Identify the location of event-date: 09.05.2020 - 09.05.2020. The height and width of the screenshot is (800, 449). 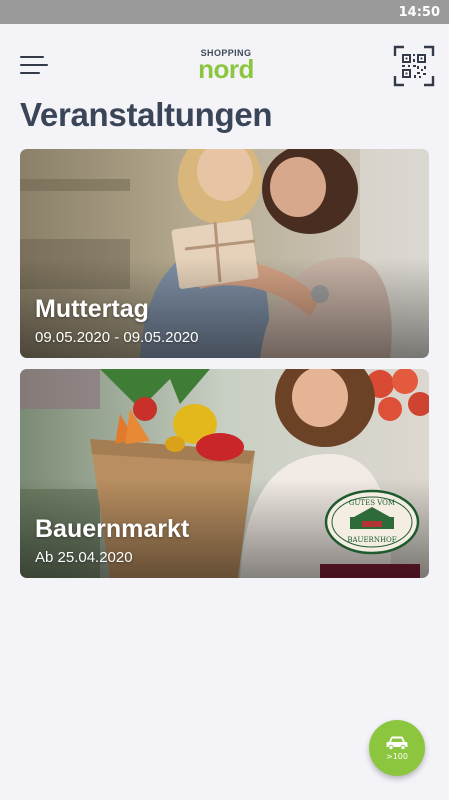
(117, 337).